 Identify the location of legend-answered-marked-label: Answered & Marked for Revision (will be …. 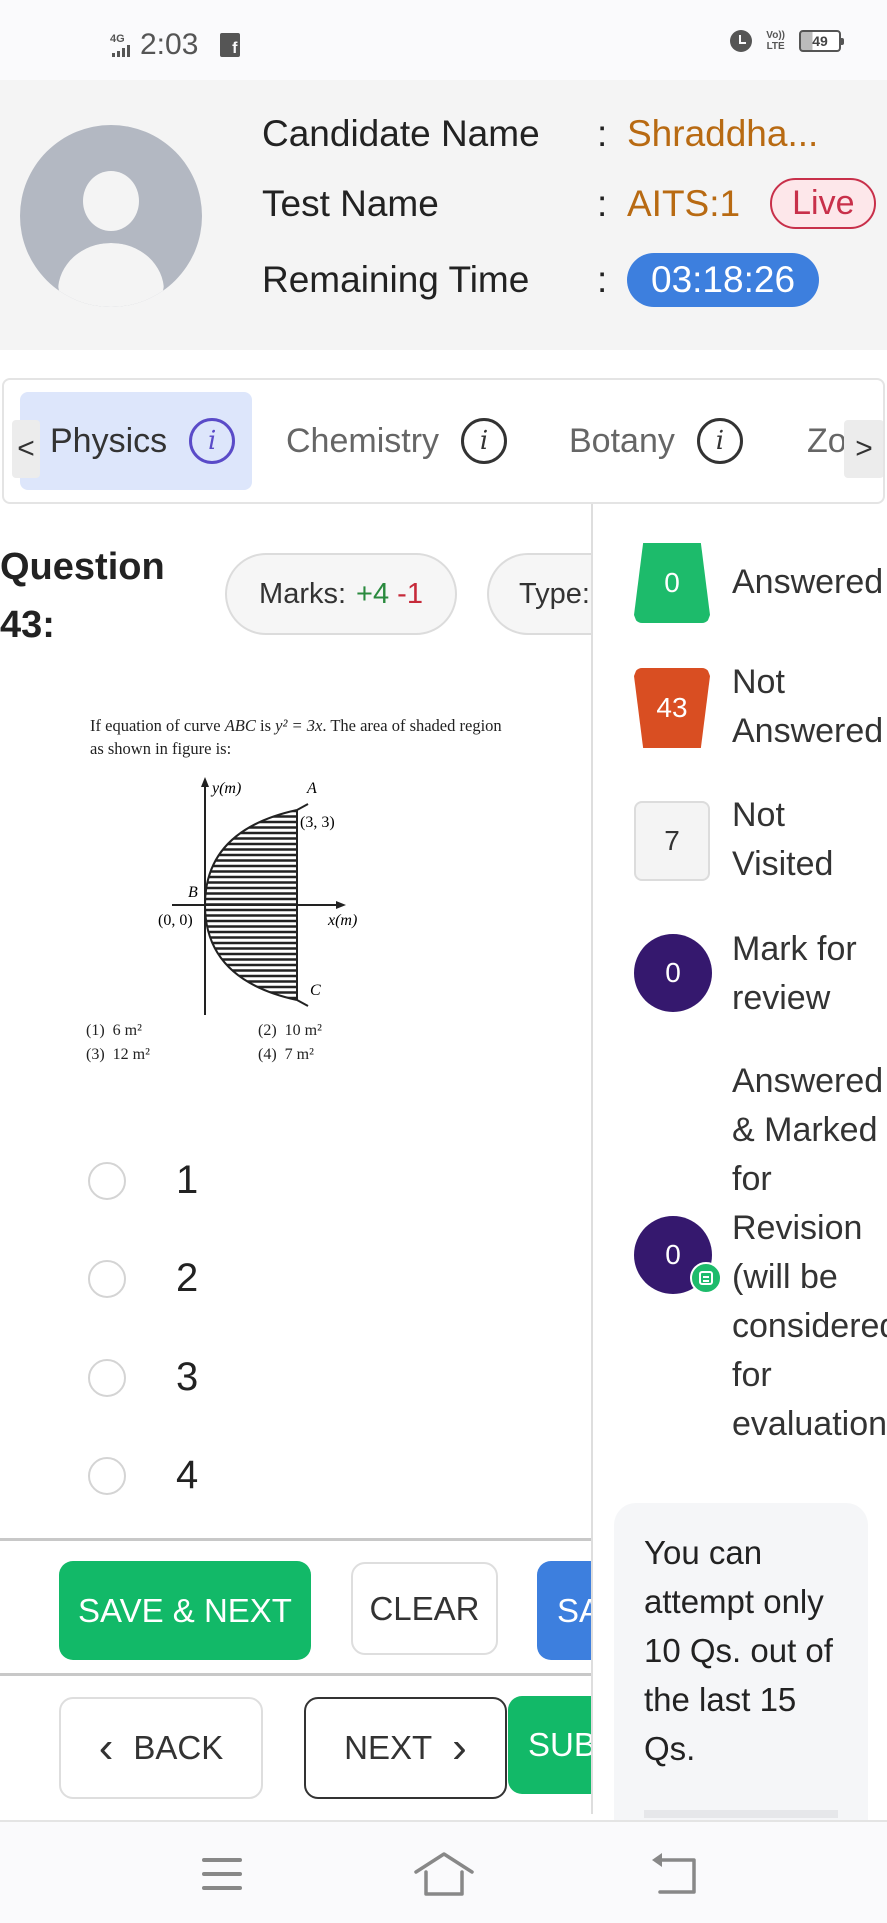
(809, 1252).